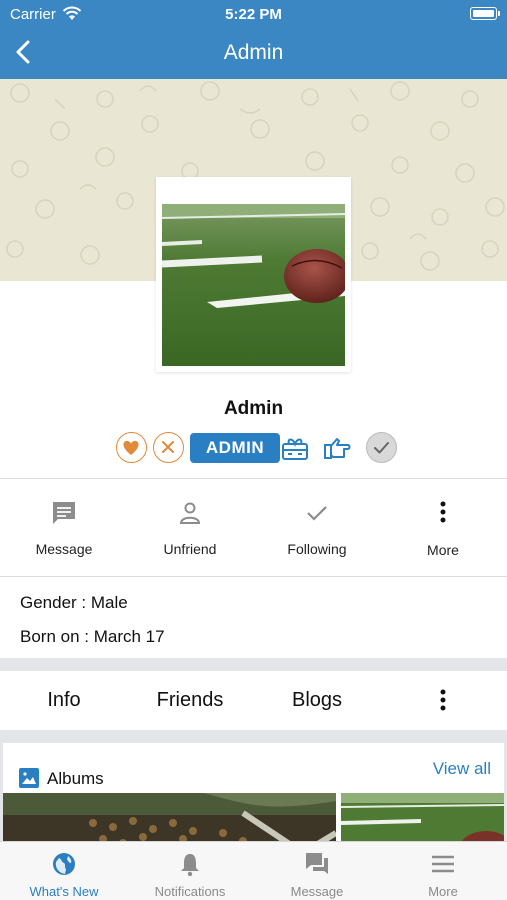  Describe the element at coordinates (317, 527) in the screenshot. I see `following-action: Following` at that location.